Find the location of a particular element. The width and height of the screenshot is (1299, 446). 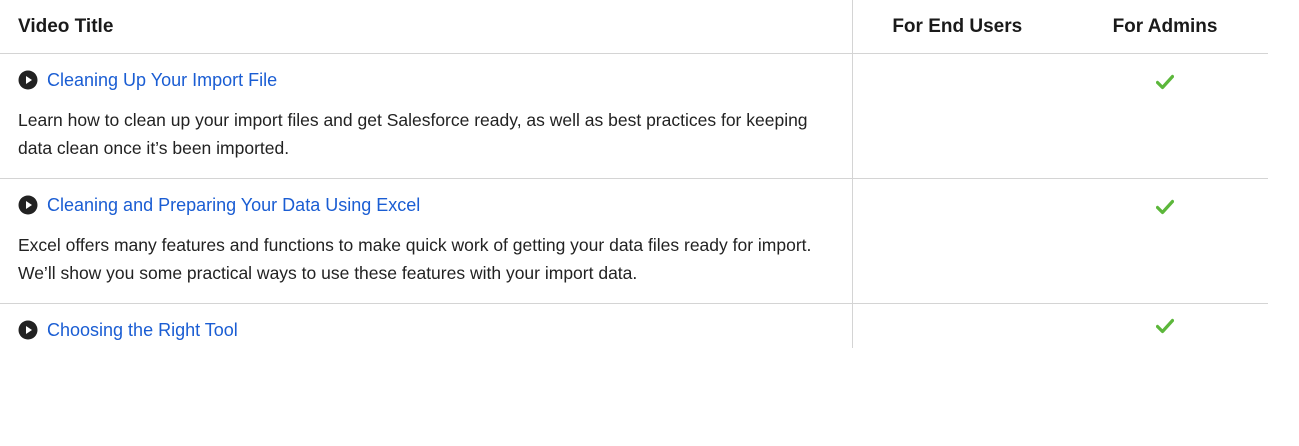

video-title-cell: Choosing the Right Tool is located at coordinates (426, 326).